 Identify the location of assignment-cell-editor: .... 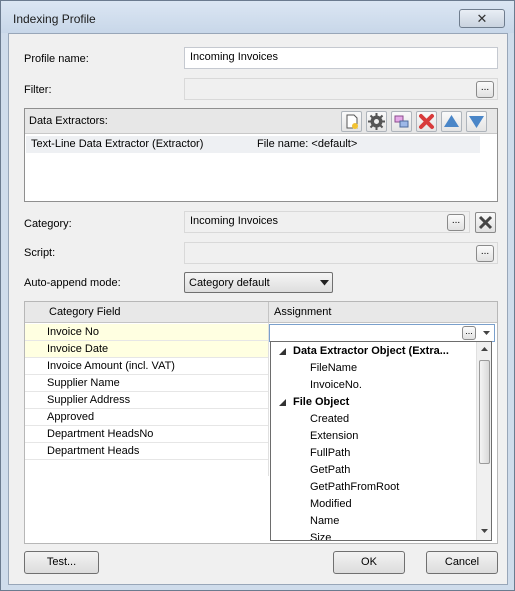
(382, 333).